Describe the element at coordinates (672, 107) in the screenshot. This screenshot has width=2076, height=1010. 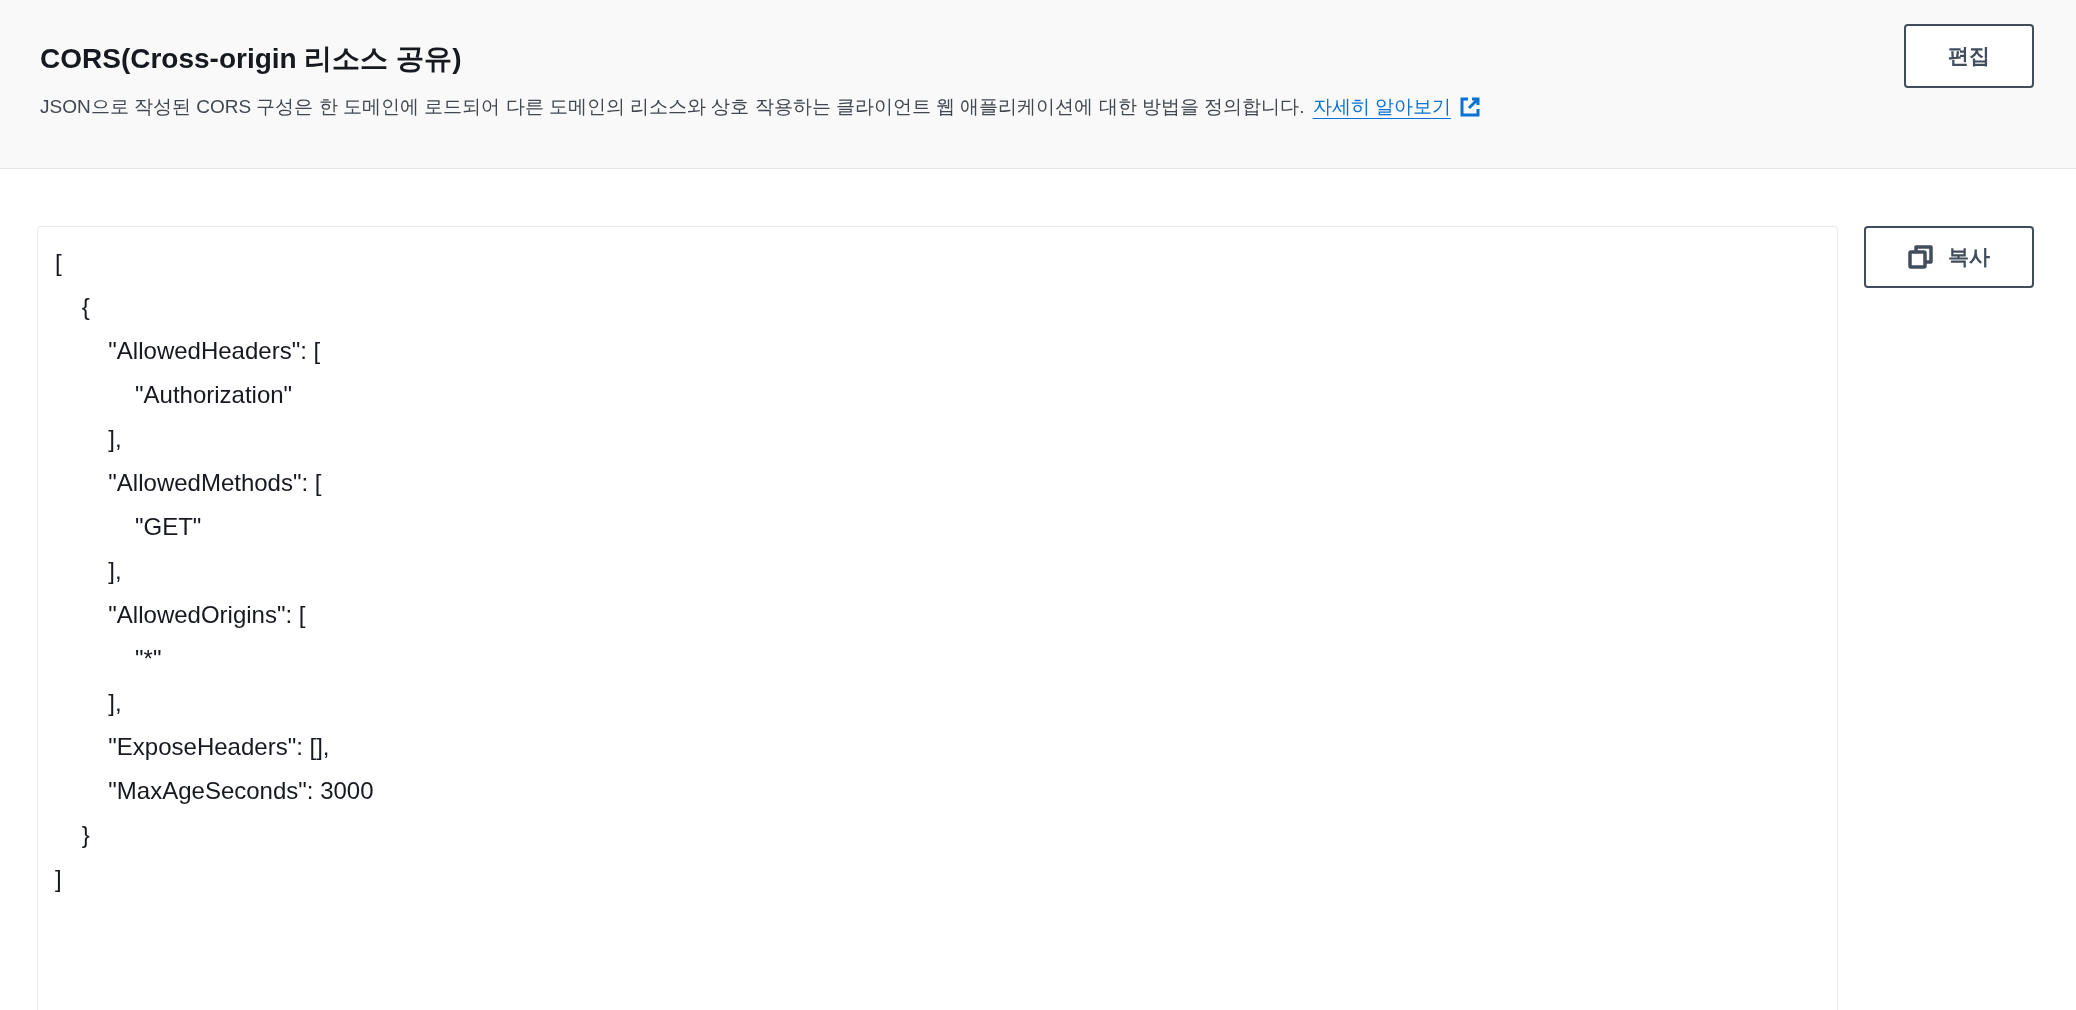
I see `description-text: JSON으로 작성된 CORS 구성은 한 도메인에 로드되어 다른 도메인의 리소스와 상호 작용하는 클라이언트 웹 애플리케이션에 대한 방법을 정의합니다.` at that location.